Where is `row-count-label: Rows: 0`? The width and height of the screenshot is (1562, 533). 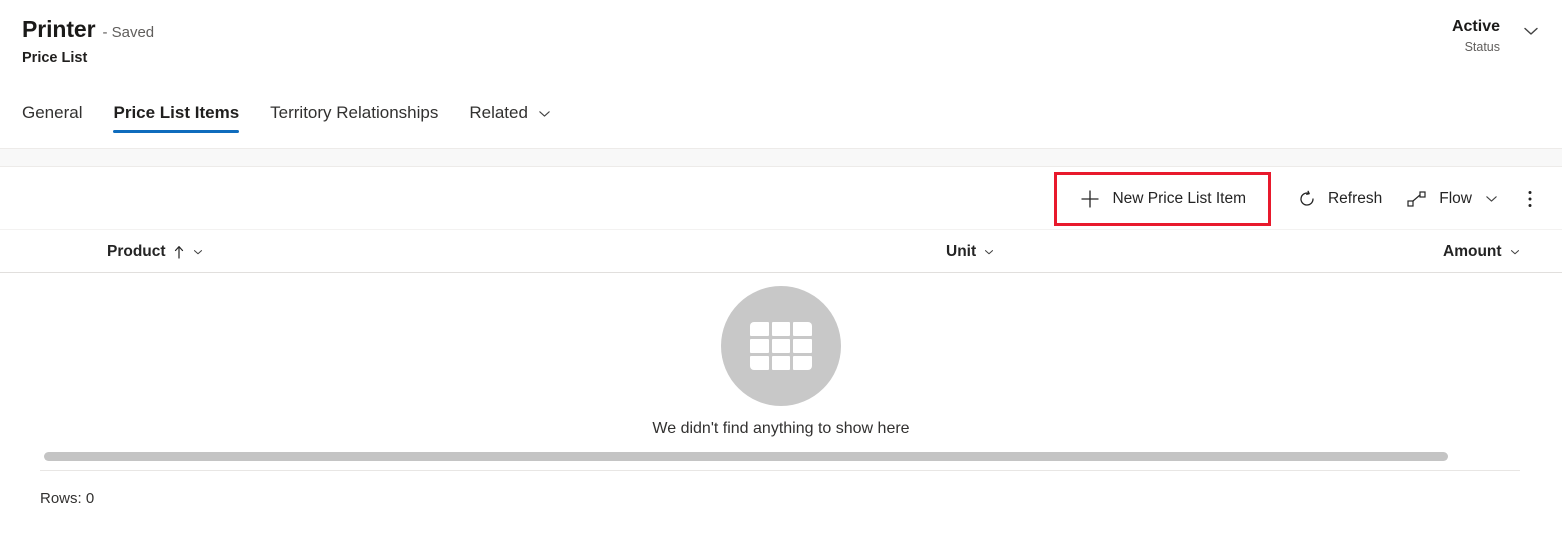 row-count-label: Rows: 0 is located at coordinates (67, 498).